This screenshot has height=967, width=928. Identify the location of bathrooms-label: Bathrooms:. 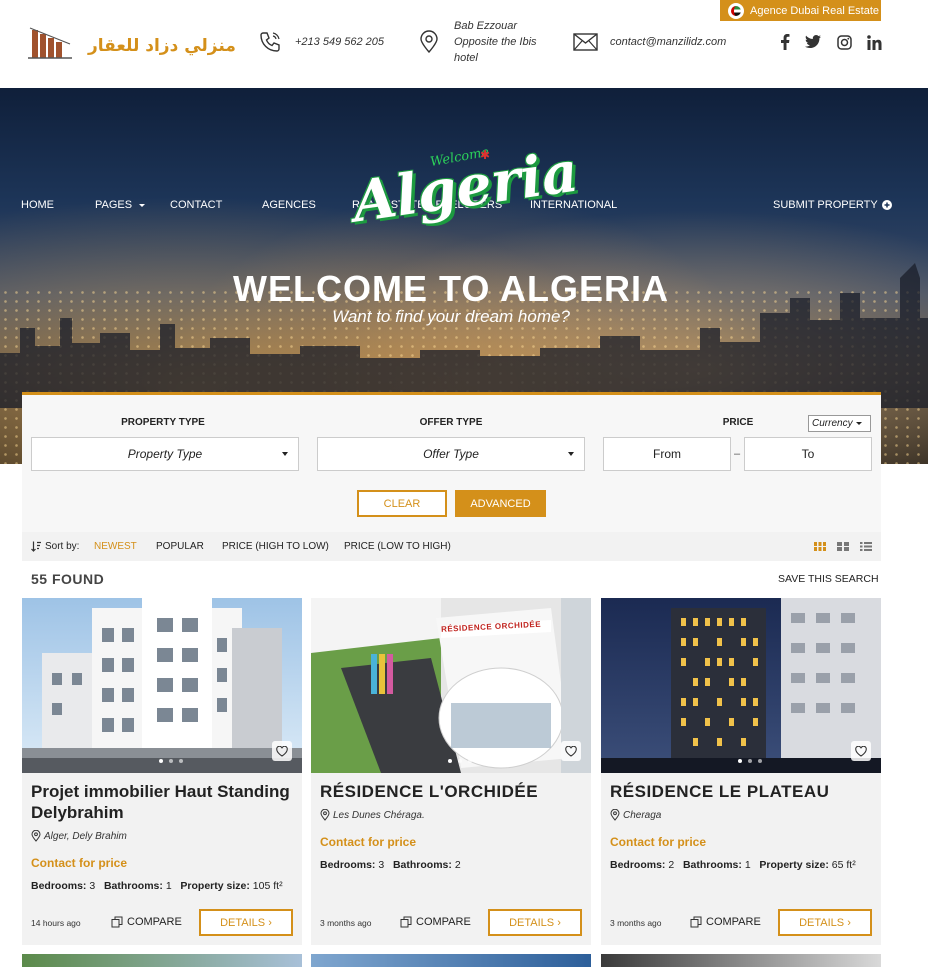
(422, 865).